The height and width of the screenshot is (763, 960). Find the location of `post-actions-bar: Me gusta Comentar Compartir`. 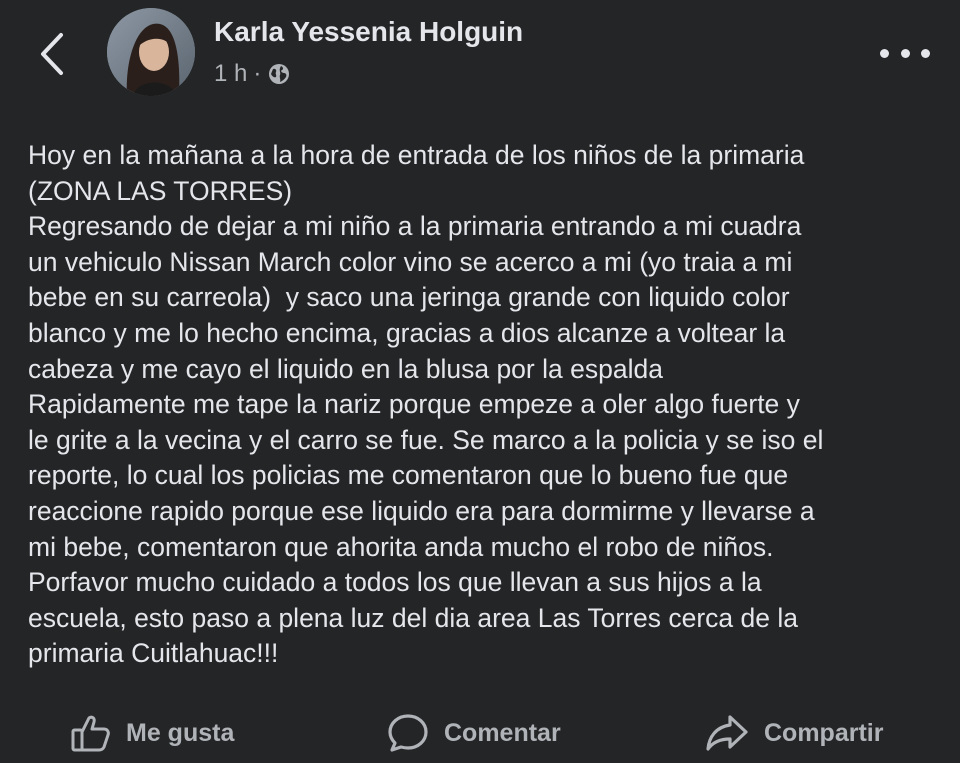

post-actions-bar: Me gusta Comentar Compartir is located at coordinates (480, 731).